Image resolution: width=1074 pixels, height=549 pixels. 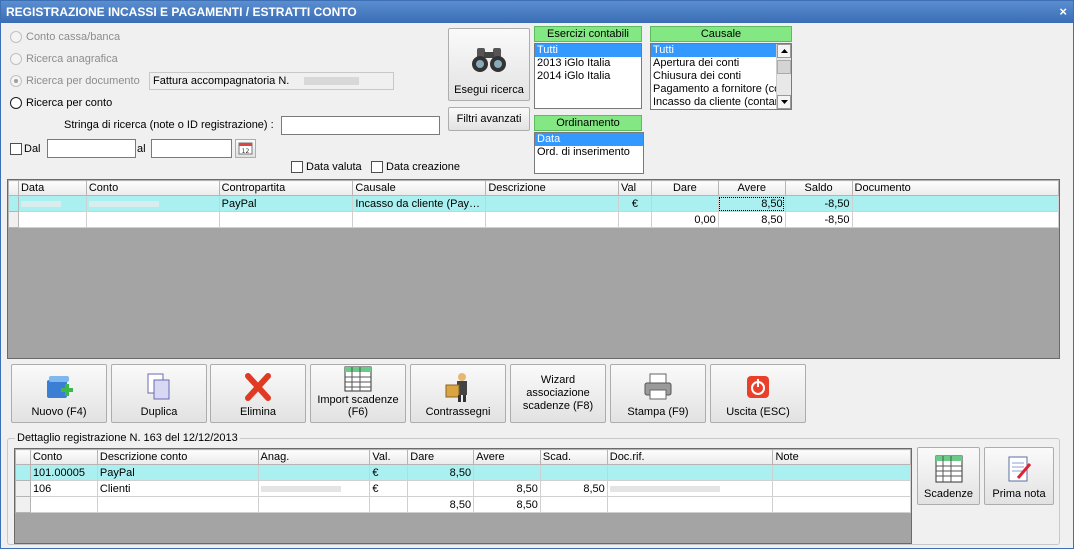 What do you see at coordinates (463, 488) in the screenshot?
I see `table-row: 106 Clienti € 8,50 8,50` at bounding box center [463, 488].